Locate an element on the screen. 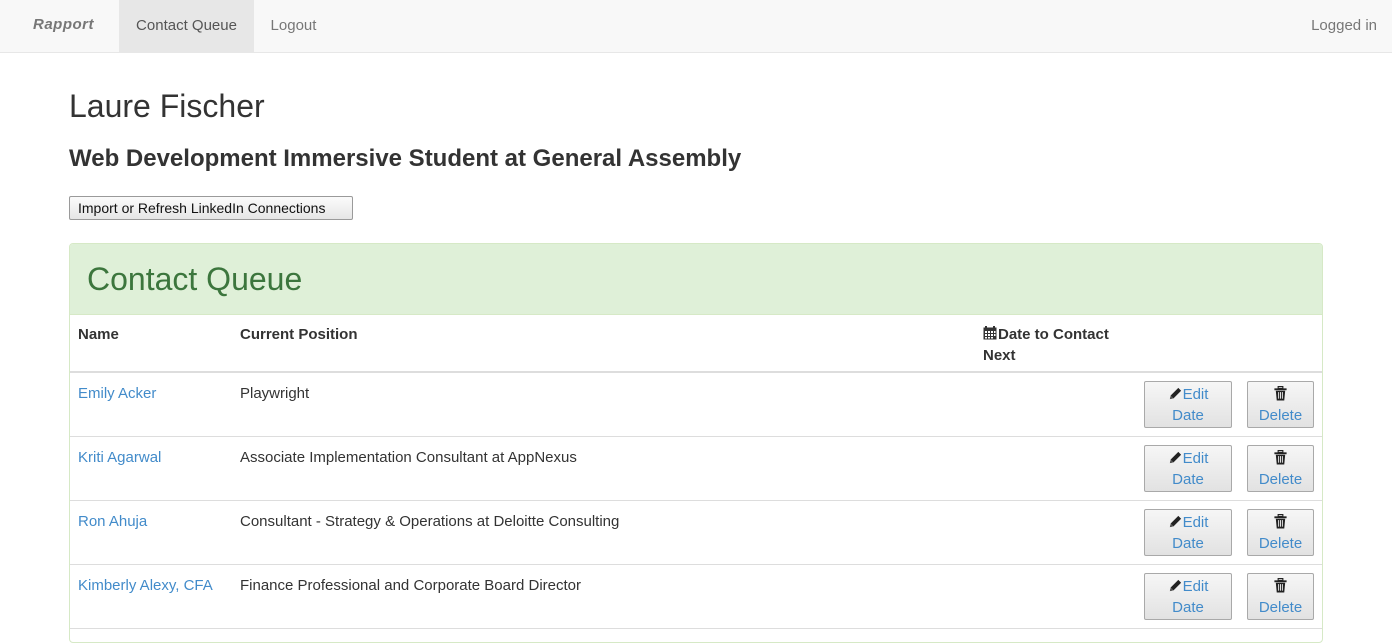 The image size is (1392, 643). table-row: Emily Acker Playwright Edit Date Delete is located at coordinates (696, 405).